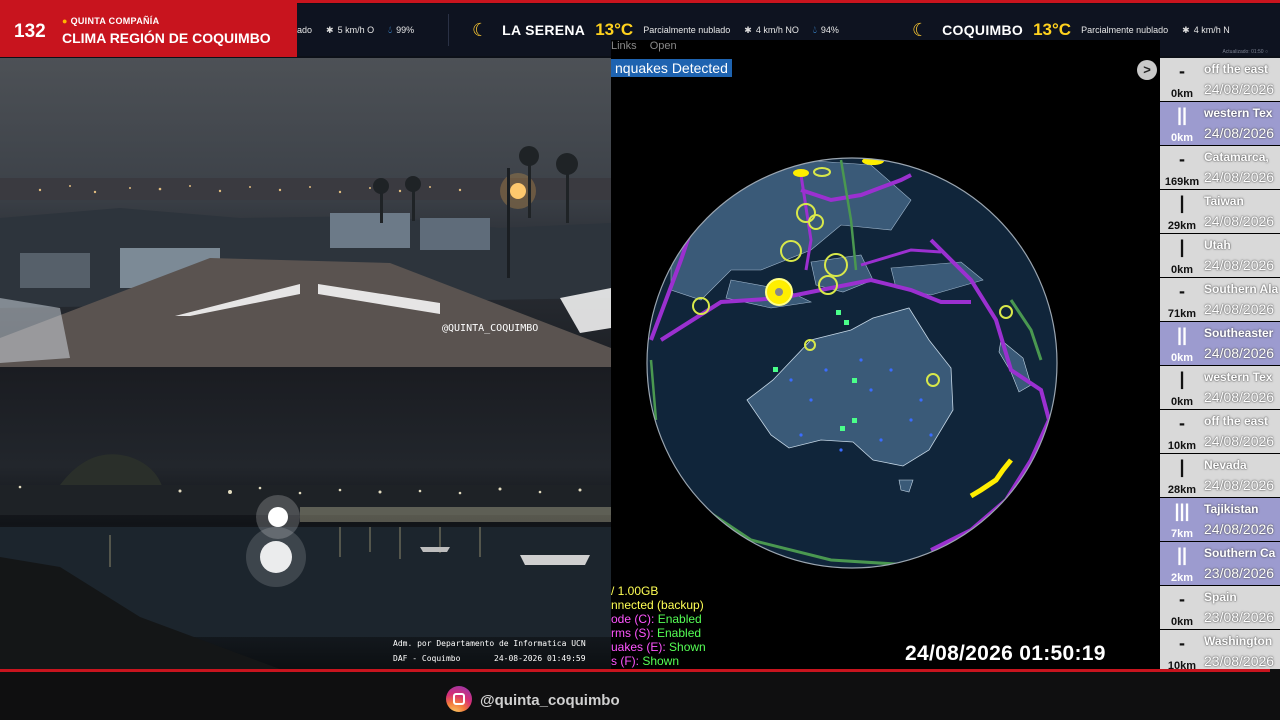 Image resolution: width=1280 pixels, height=720 pixels. What do you see at coordinates (1220, 520) in the screenshot?
I see `quake-list-item: ||| 7km Tajikistan 24/08/2026` at bounding box center [1220, 520].